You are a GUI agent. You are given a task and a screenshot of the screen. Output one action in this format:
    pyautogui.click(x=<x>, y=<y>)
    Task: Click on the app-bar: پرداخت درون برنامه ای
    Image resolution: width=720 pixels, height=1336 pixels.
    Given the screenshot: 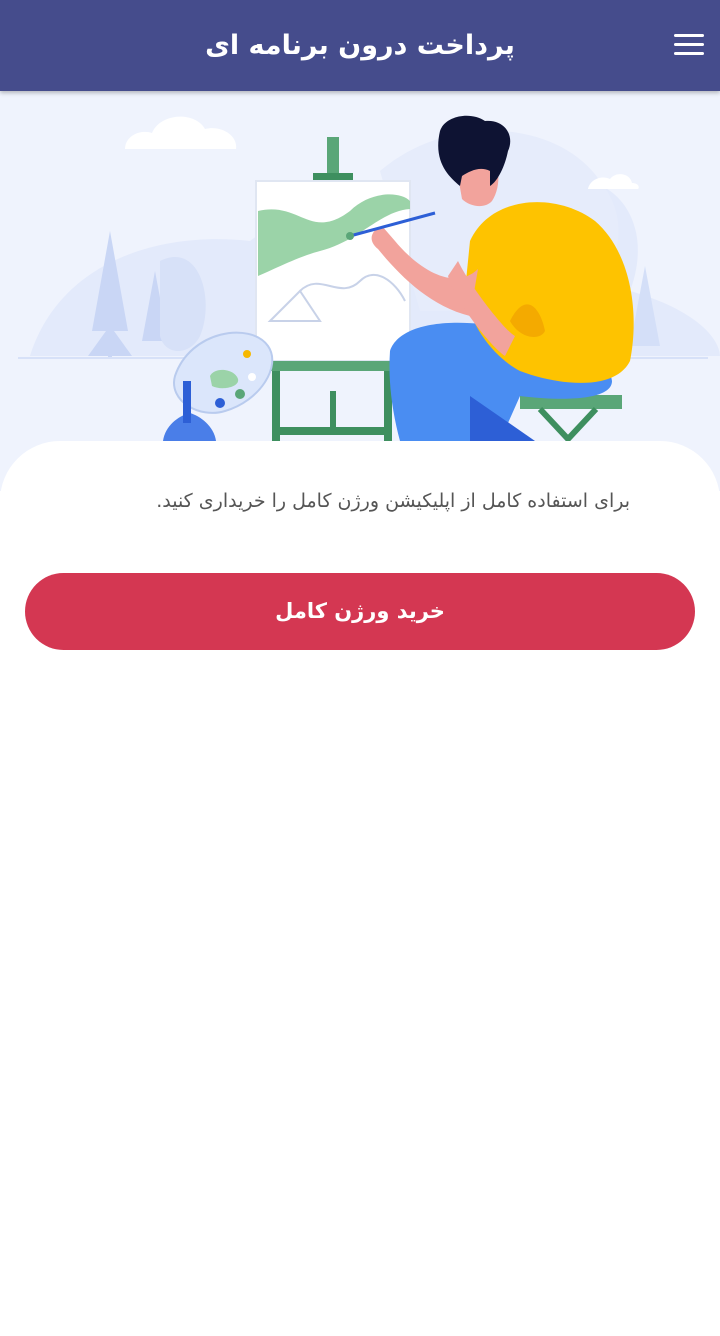 What is the action you would take?
    pyautogui.click(x=360, y=45)
    